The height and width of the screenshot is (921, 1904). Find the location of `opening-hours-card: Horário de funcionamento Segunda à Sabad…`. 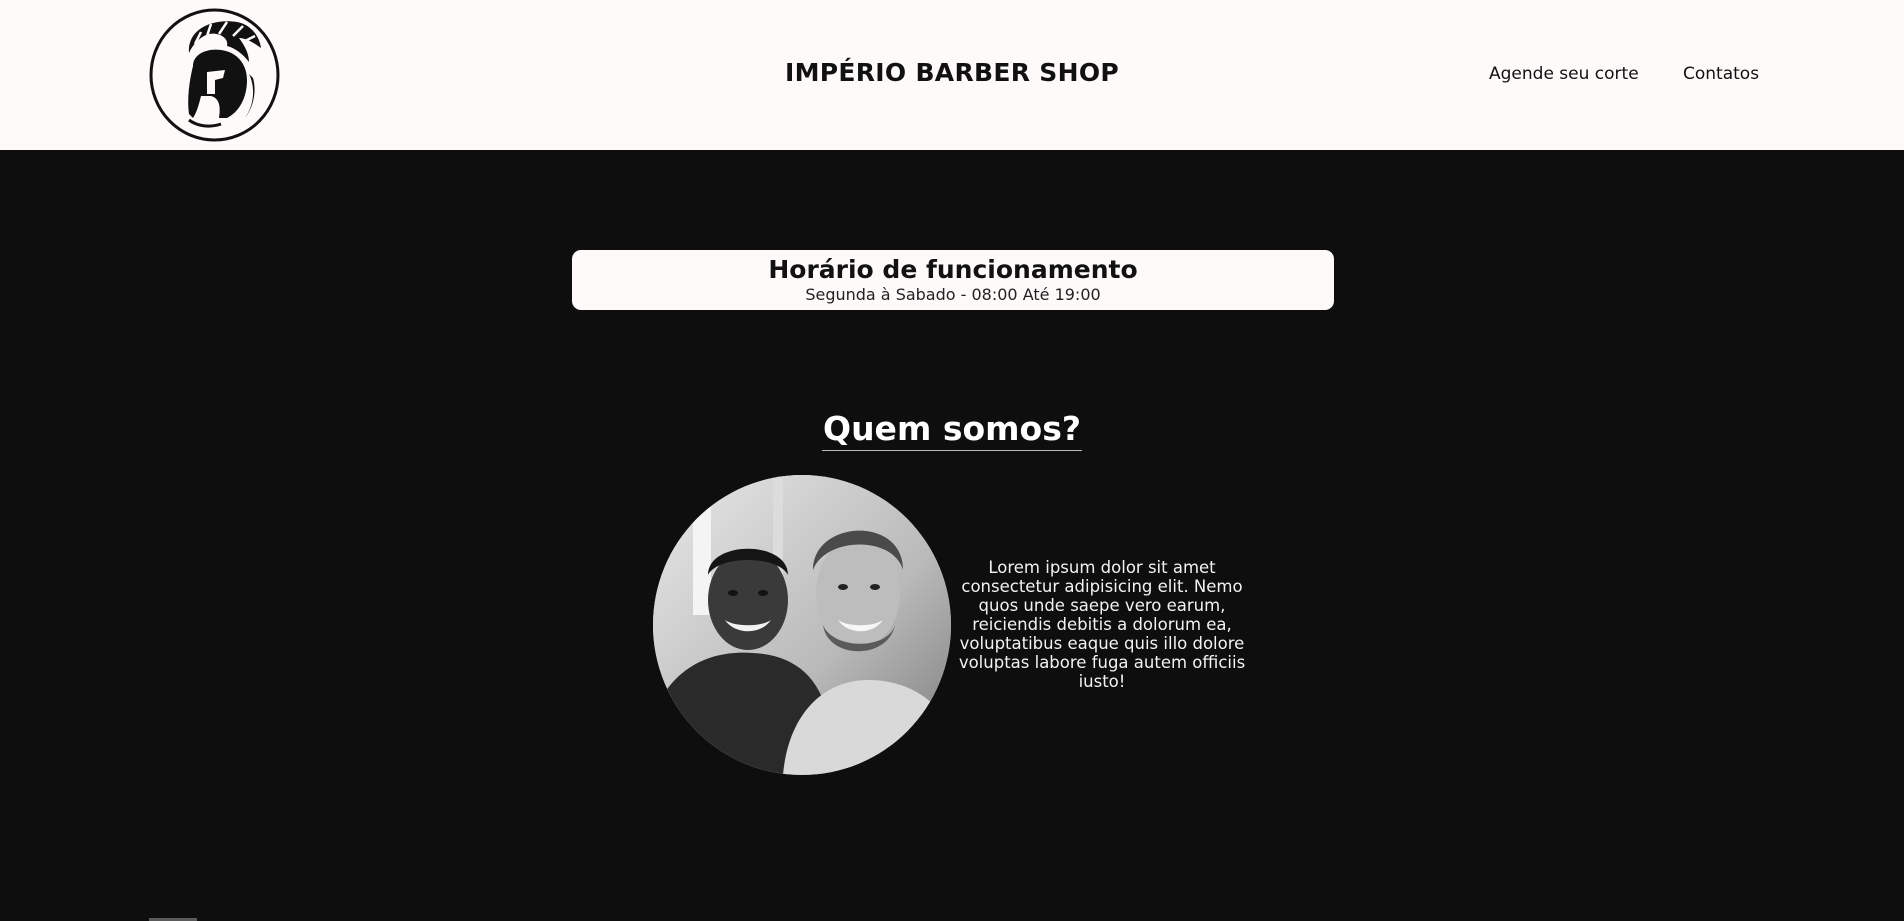

opening-hours-card: Horário de funcionamento Segunda à Sabad… is located at coordinates (953, 280).